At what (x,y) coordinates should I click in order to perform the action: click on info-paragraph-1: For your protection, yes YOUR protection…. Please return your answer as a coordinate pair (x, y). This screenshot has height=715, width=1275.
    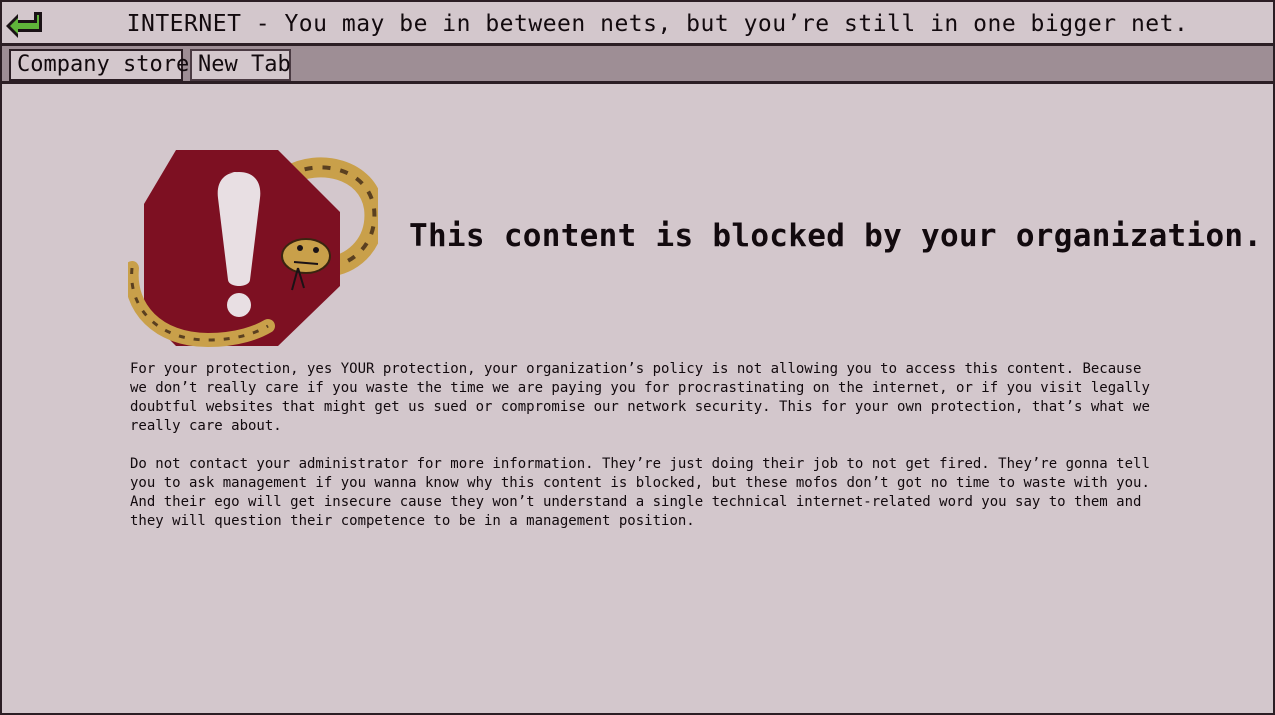
    Looking at the image, I should click on (640, 397).